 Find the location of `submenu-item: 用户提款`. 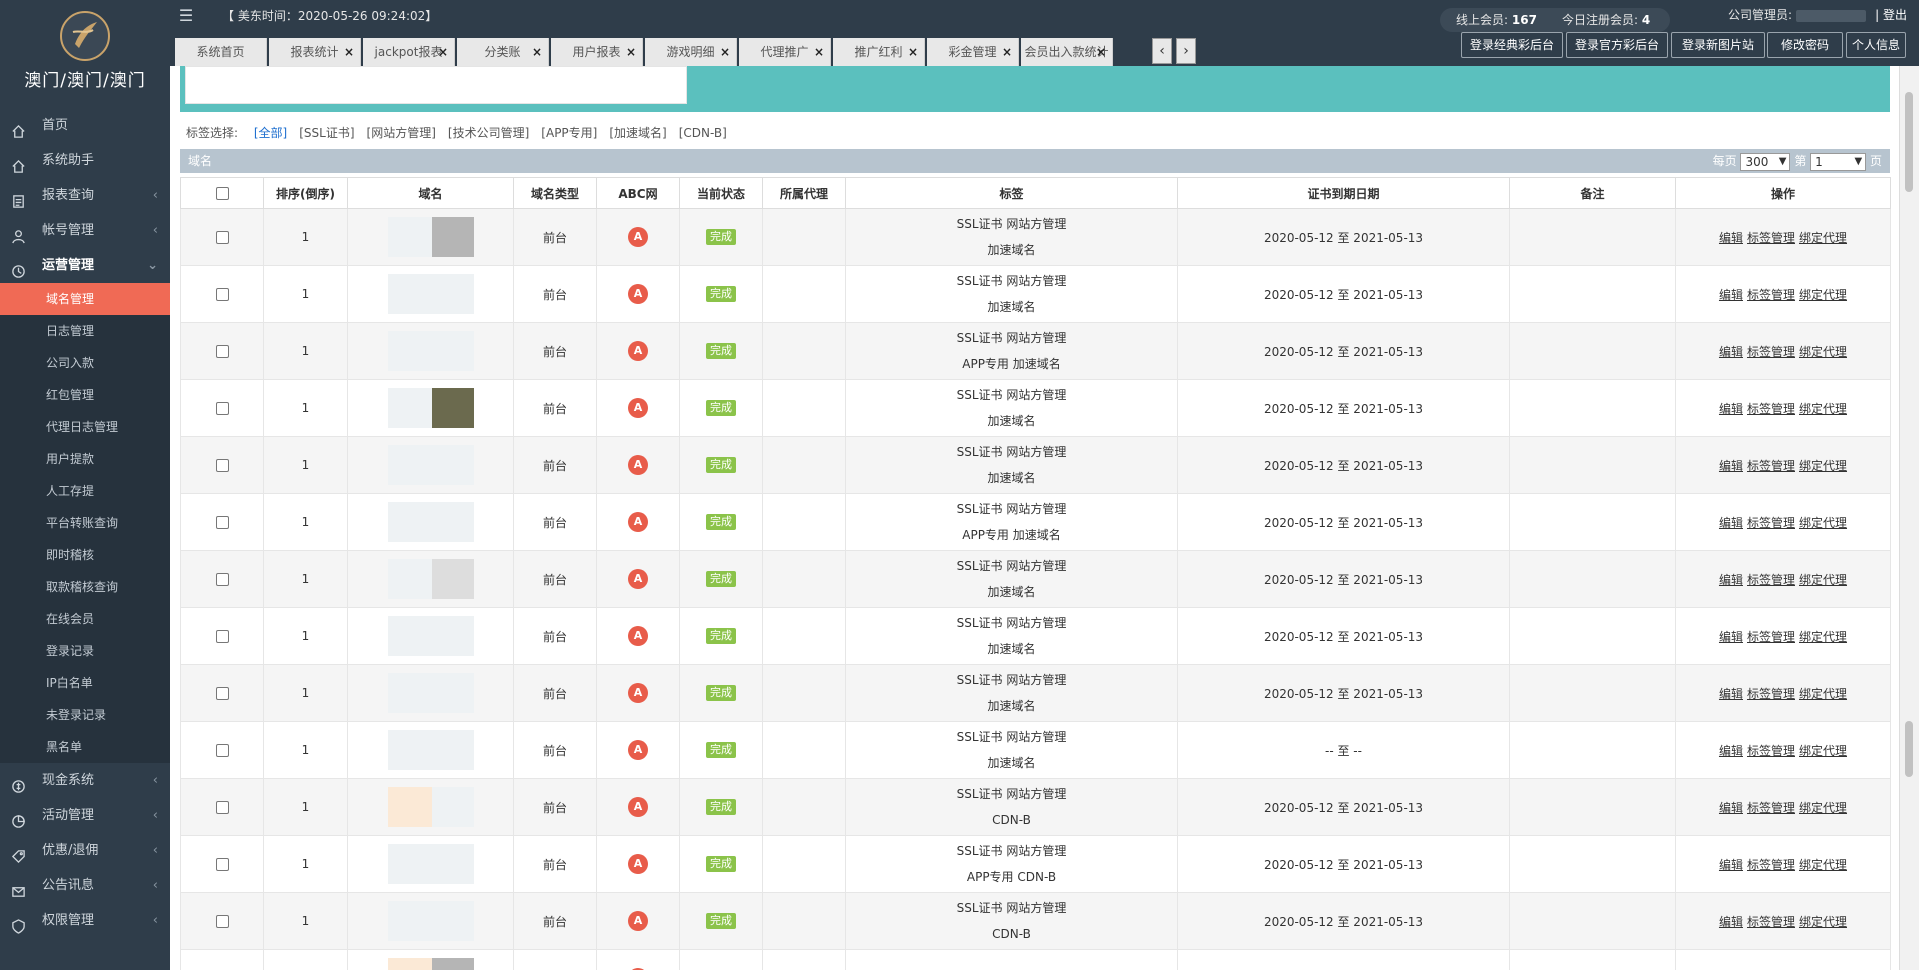

submenu-item: 用户提款 is located at coordinates (85, 459).